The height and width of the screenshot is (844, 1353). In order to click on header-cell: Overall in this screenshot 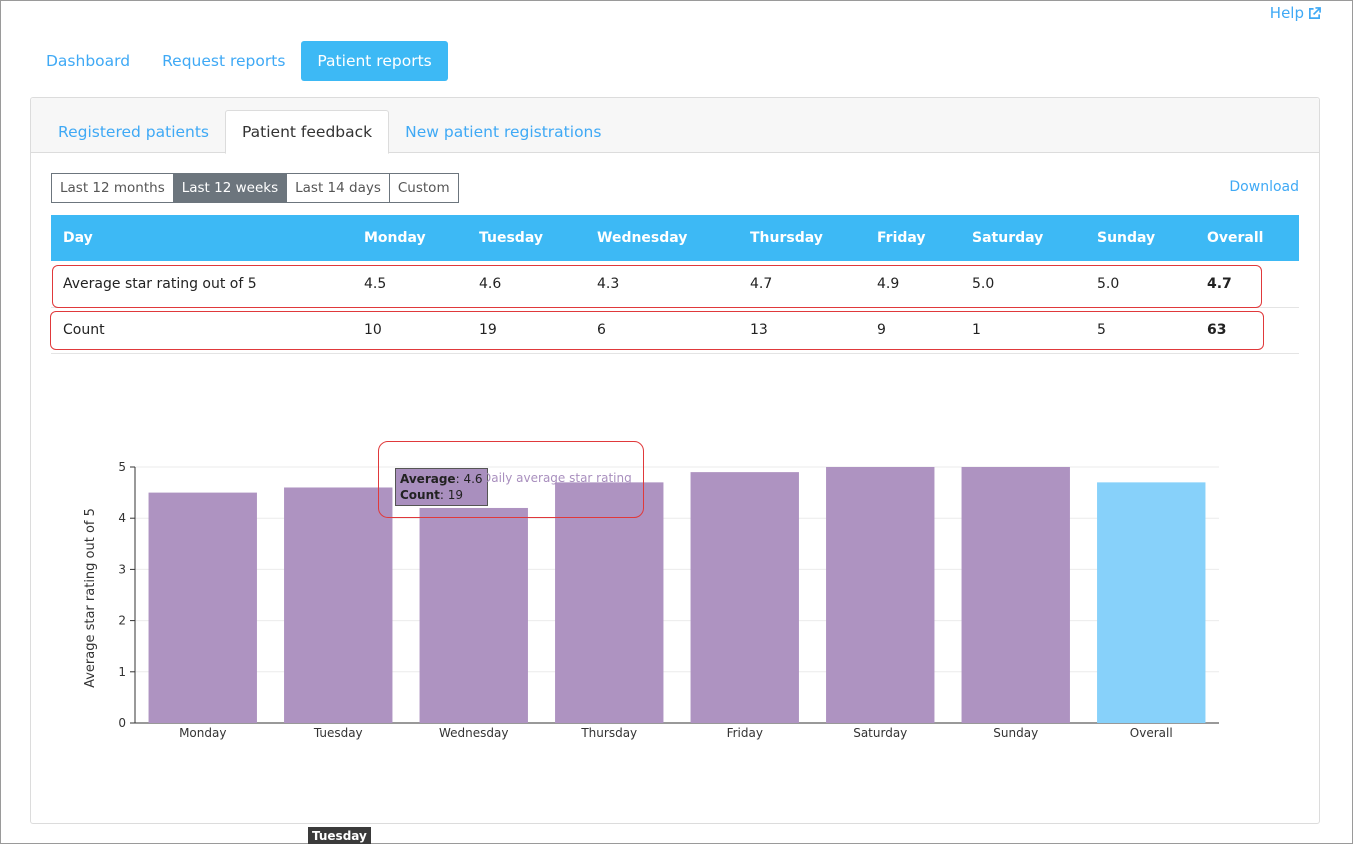, I will do `click(1247, 238)`.